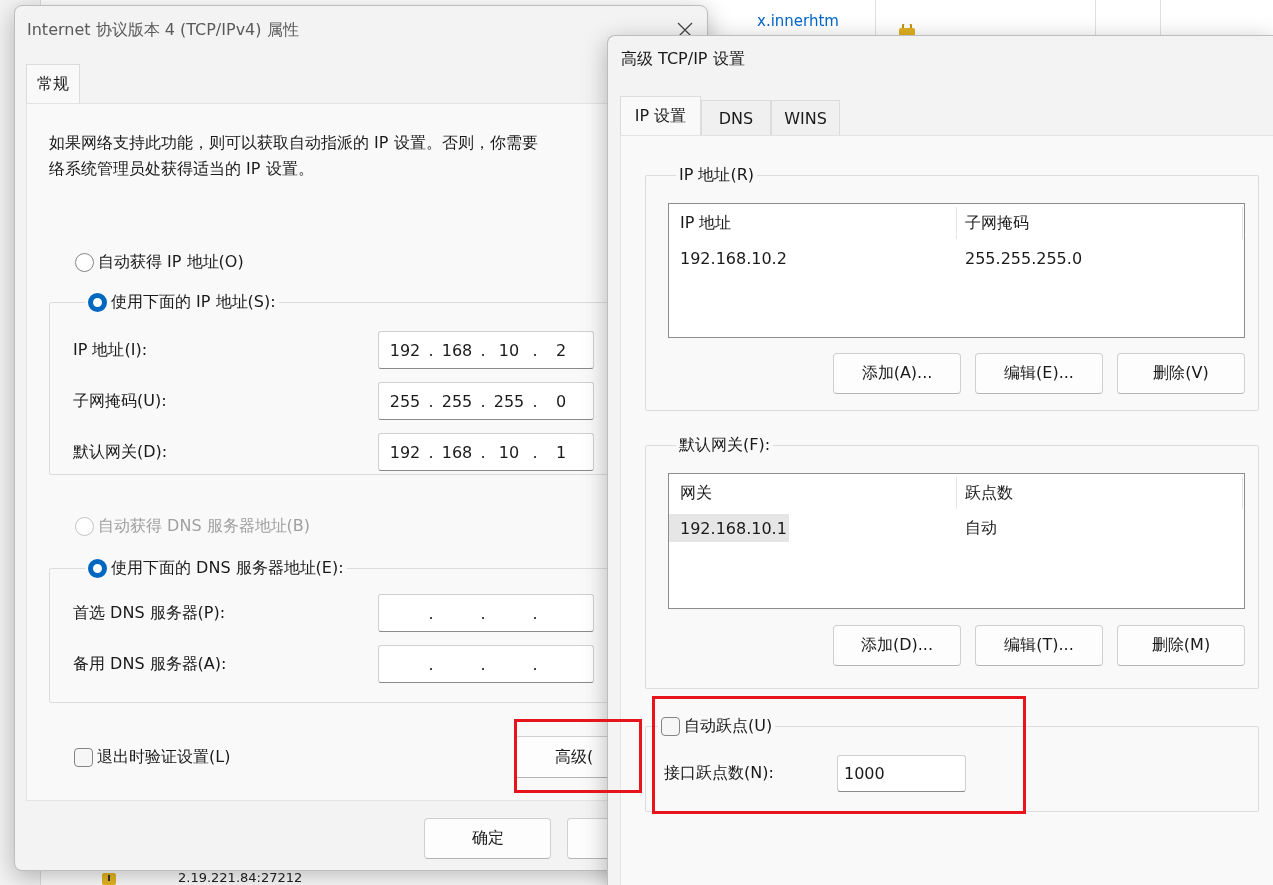  What do you see at coordinates (227, 568) in the screenshot?
I see `radio-label: 使用下面的 DNS 服务器地址(E):` at bounding box center [227, 568].